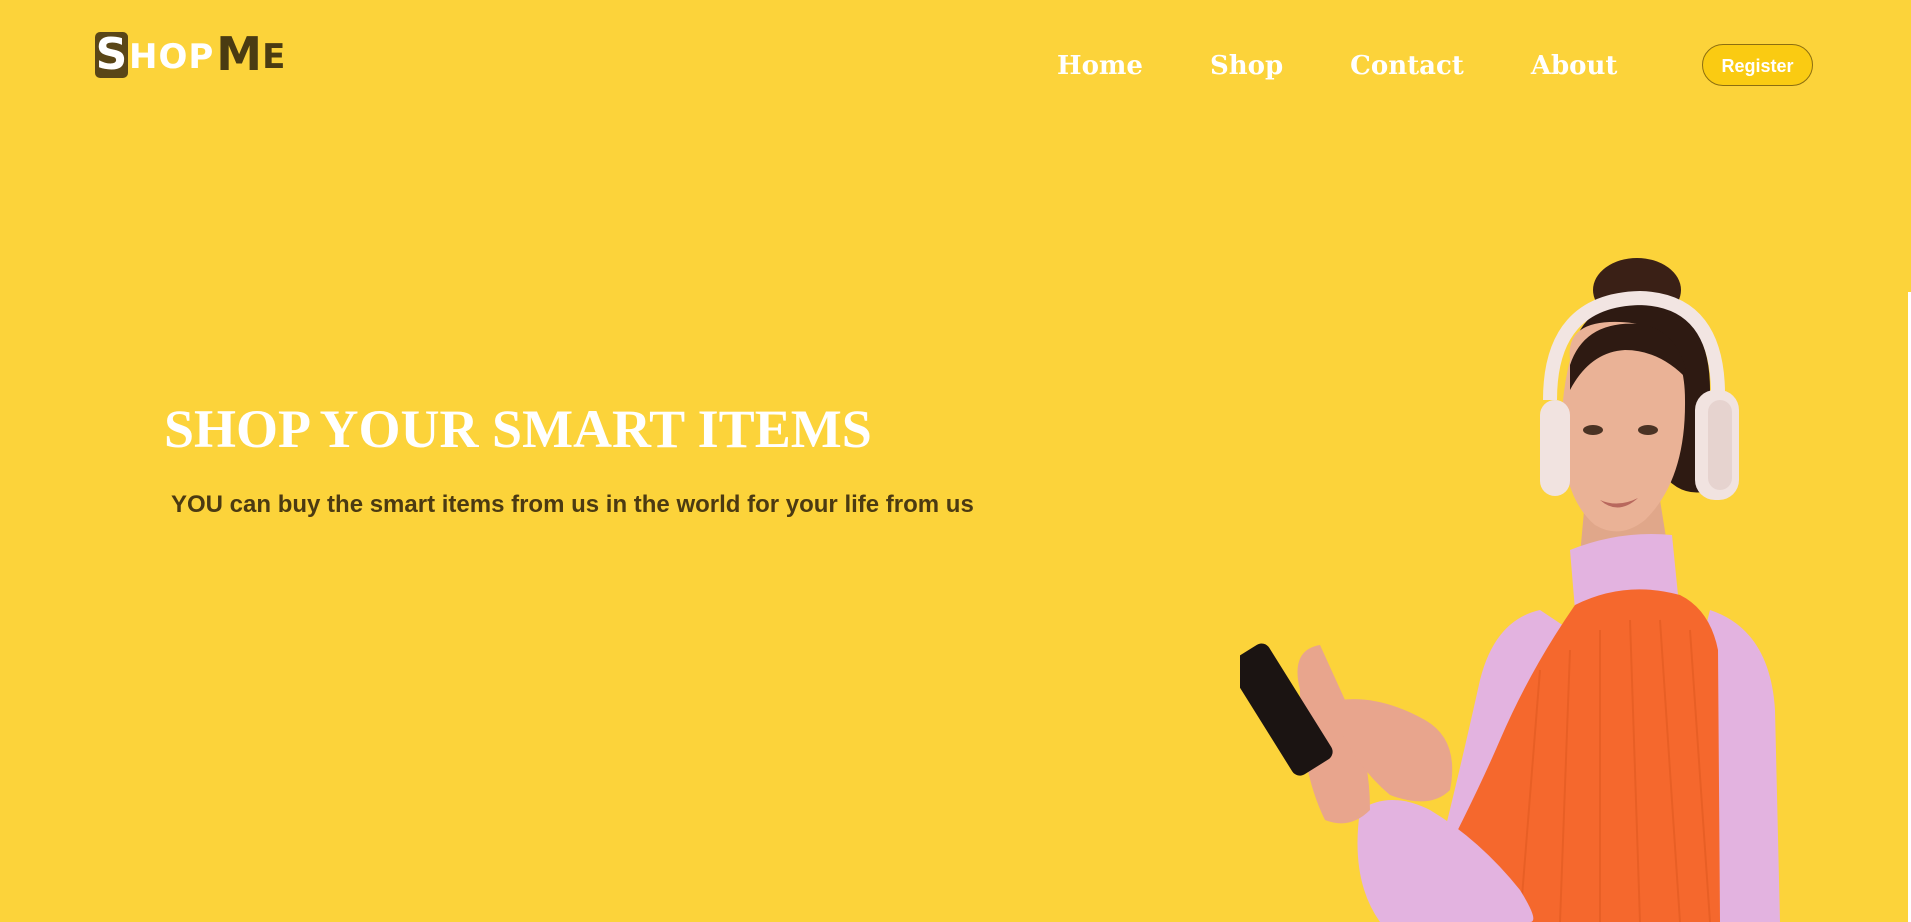 This screenshot has height=922, width=1911. I want to click on register-button: Register, so click(1757, 65).